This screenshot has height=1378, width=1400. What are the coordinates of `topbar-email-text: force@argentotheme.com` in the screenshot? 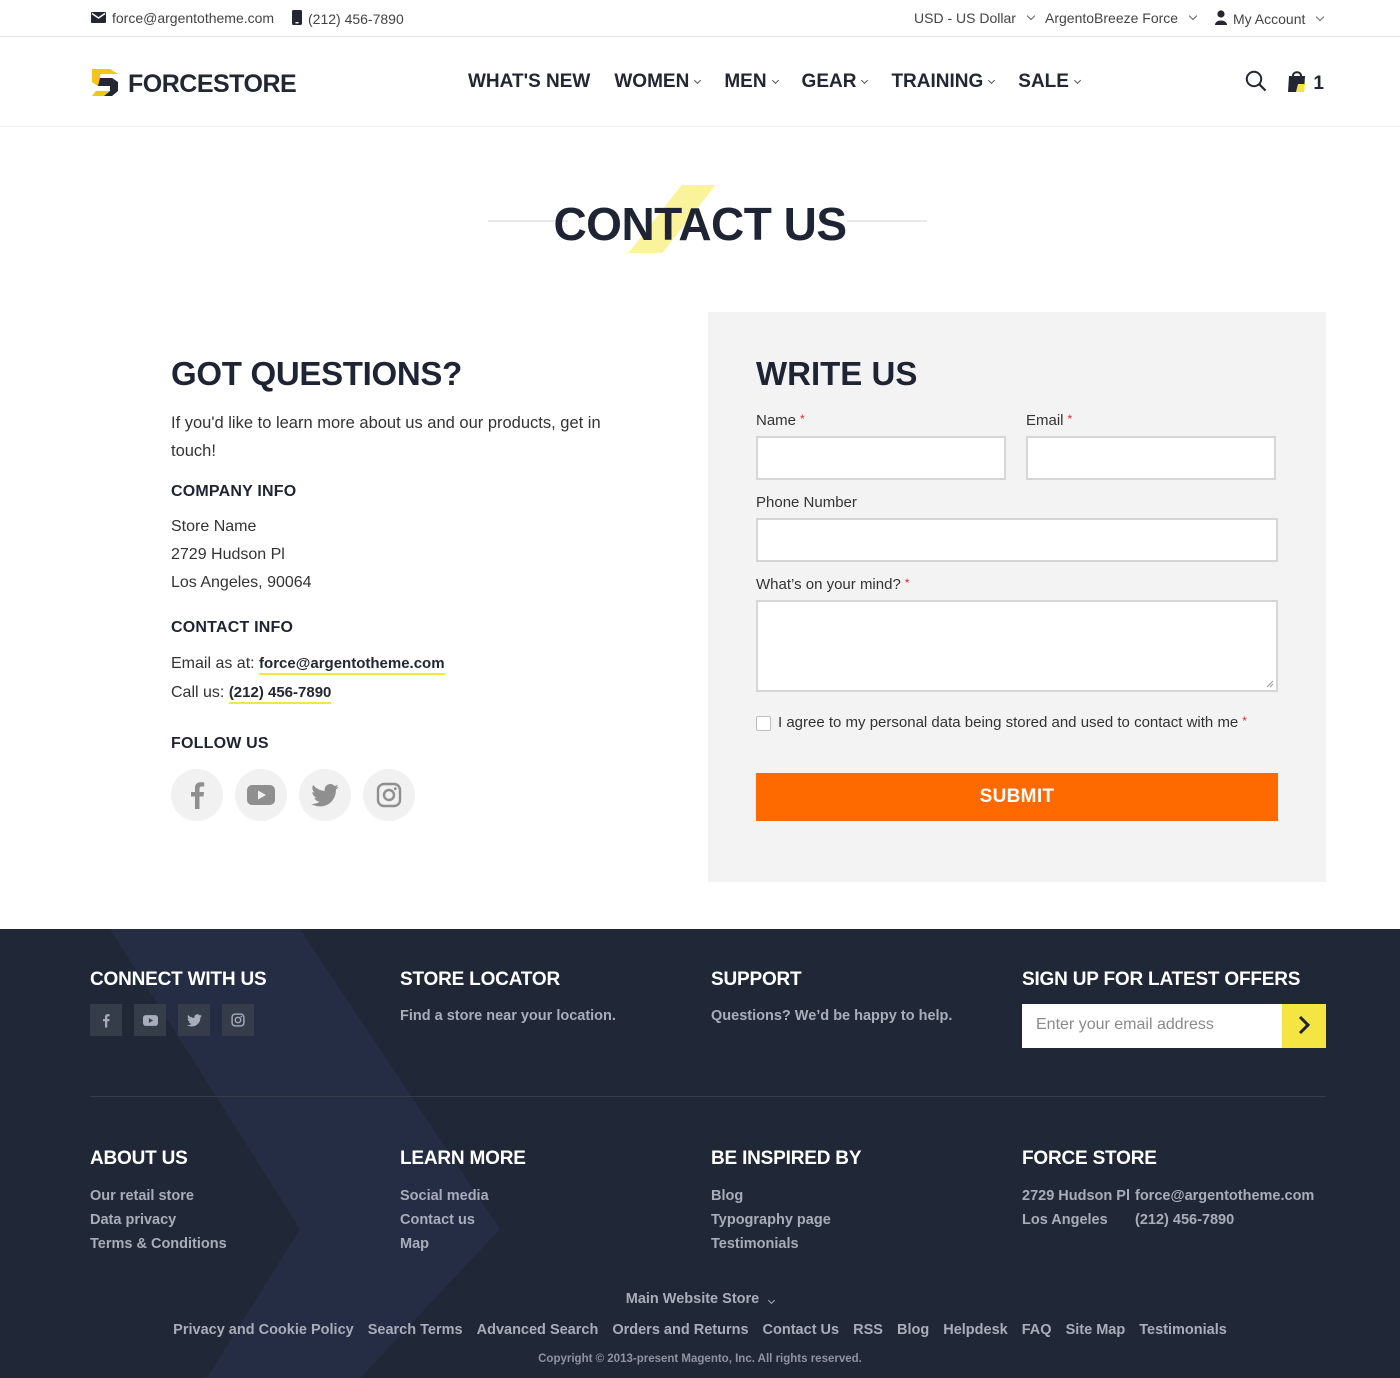 It's located at (193, 18).